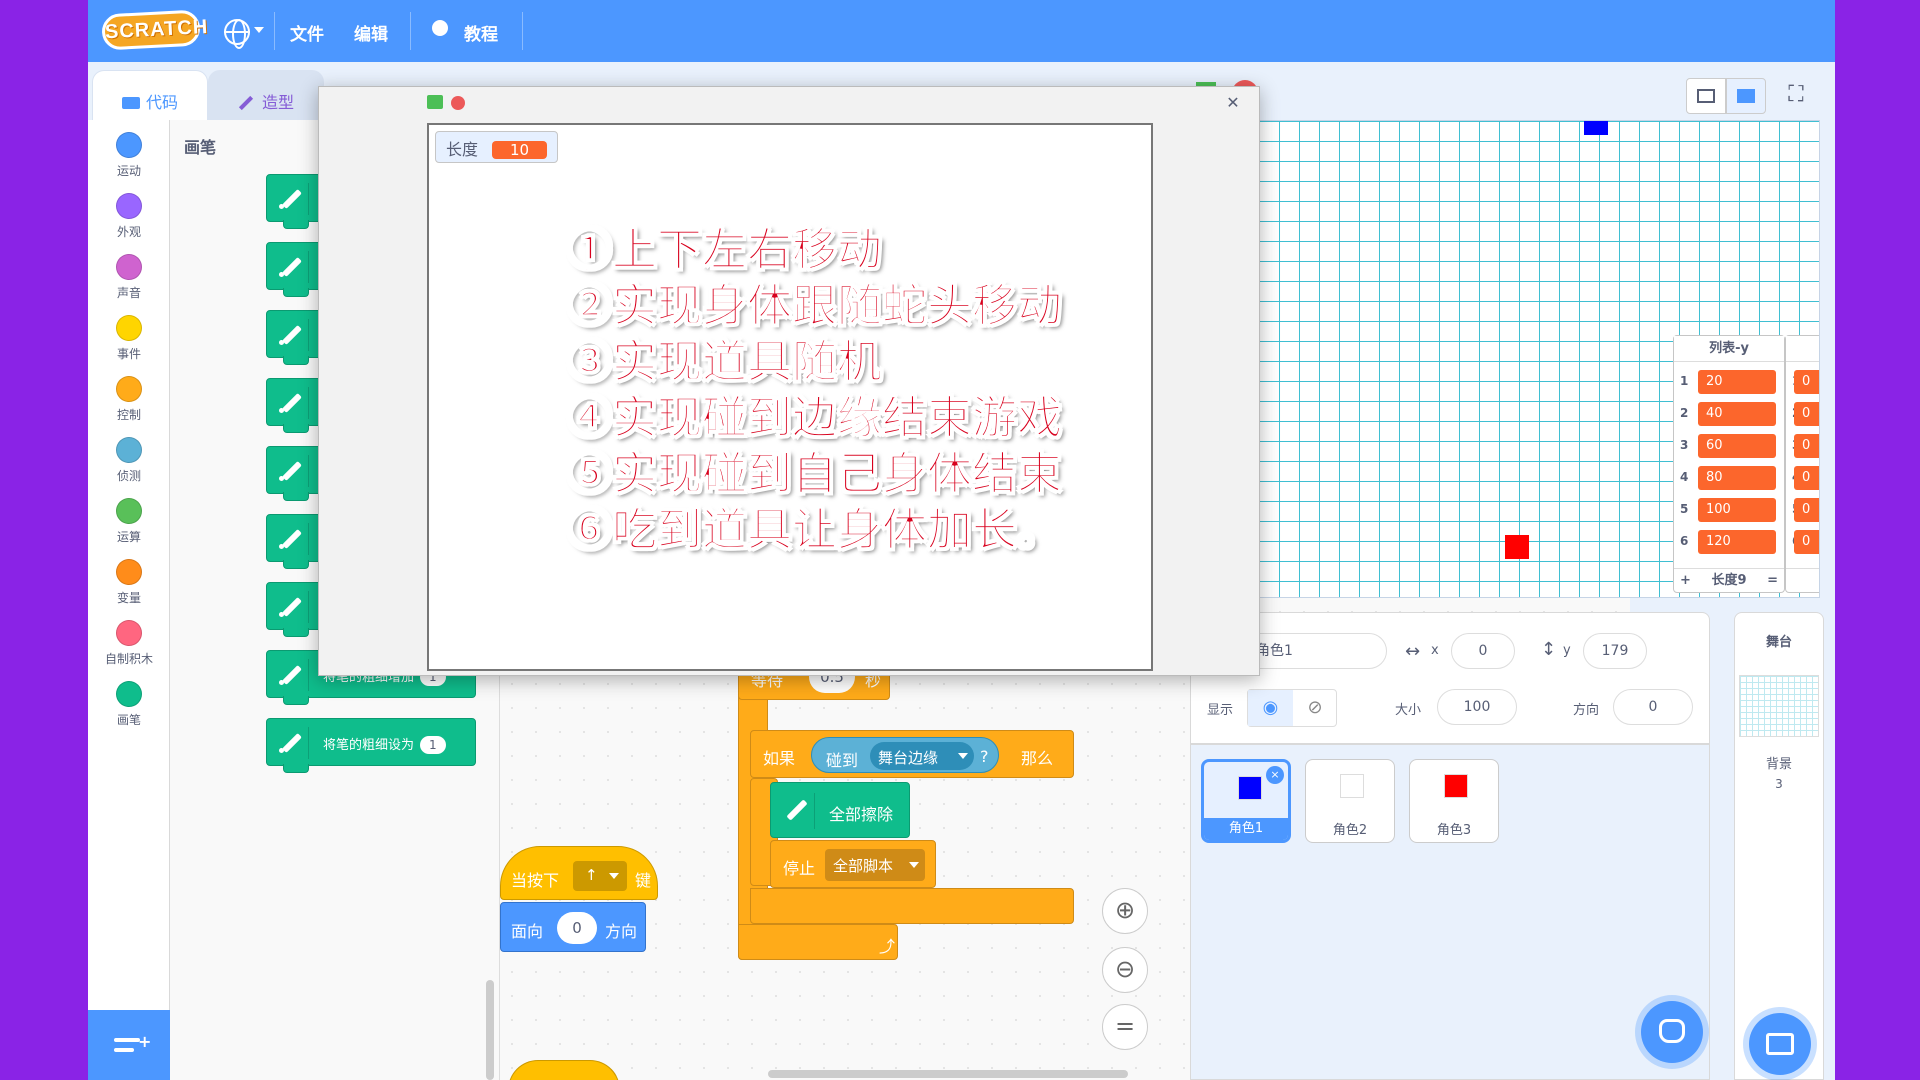 The width and height of the screenshot is (1920, 1080). What do you see at coordinates (1737, 478) in the screenshot?
I see `list-item-value: 80` at bounding box center [1737, 478].